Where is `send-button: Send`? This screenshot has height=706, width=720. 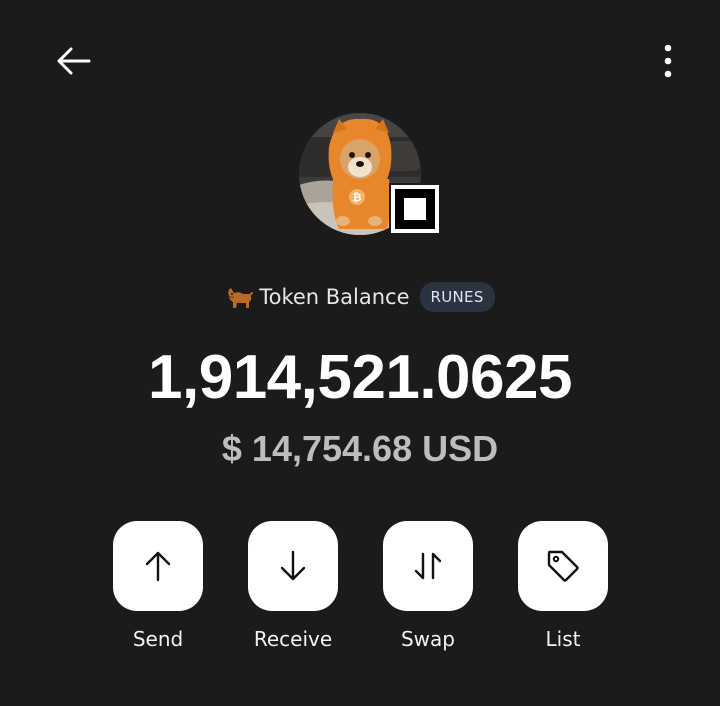 send-button: Send is located at coordinates (158, 586).